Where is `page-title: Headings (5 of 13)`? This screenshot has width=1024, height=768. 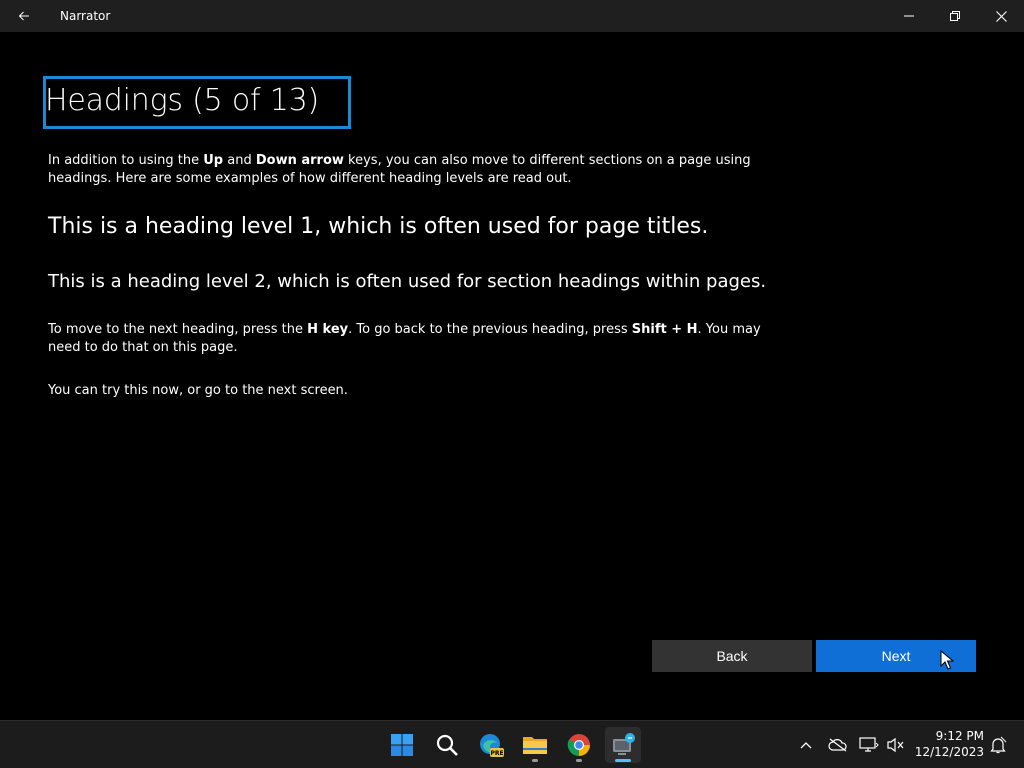 page-title: Headings (5 of 13) is located at coordinates (182, 100).